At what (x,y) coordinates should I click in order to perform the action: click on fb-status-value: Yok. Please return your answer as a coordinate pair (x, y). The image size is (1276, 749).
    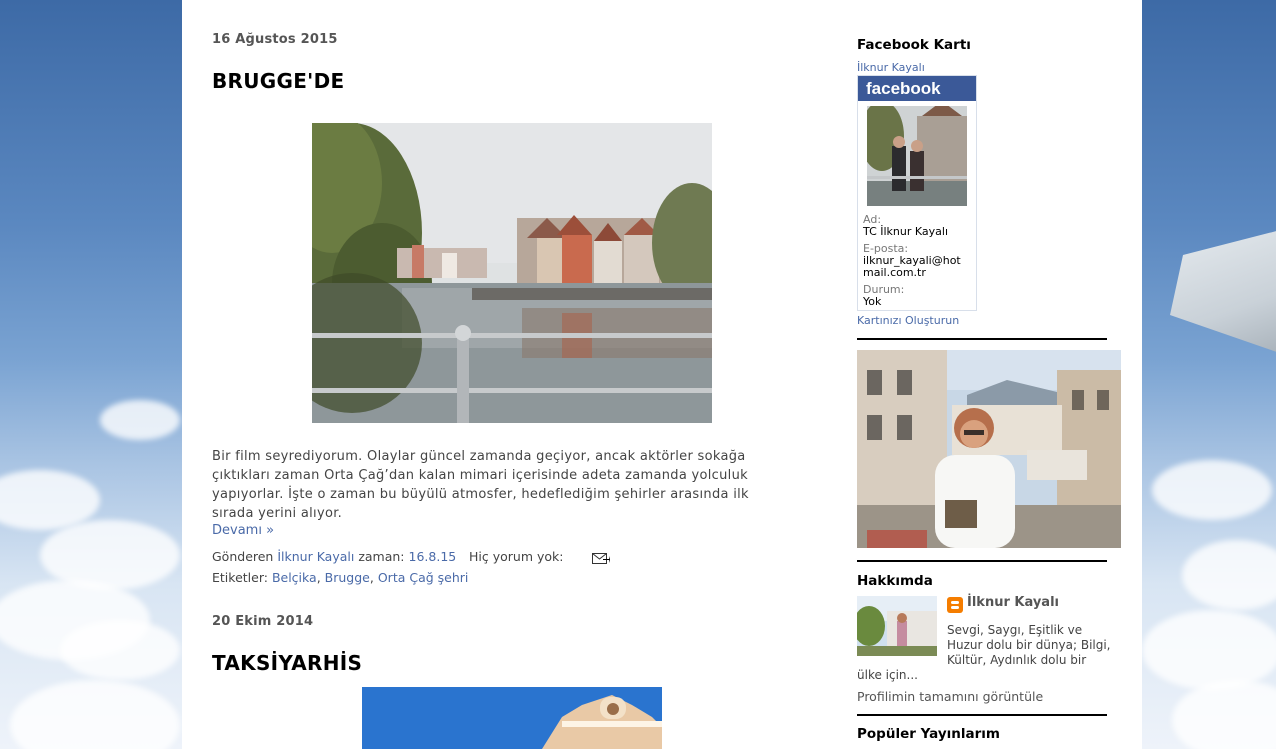
    Looking at the image, I should click on (872, 301).